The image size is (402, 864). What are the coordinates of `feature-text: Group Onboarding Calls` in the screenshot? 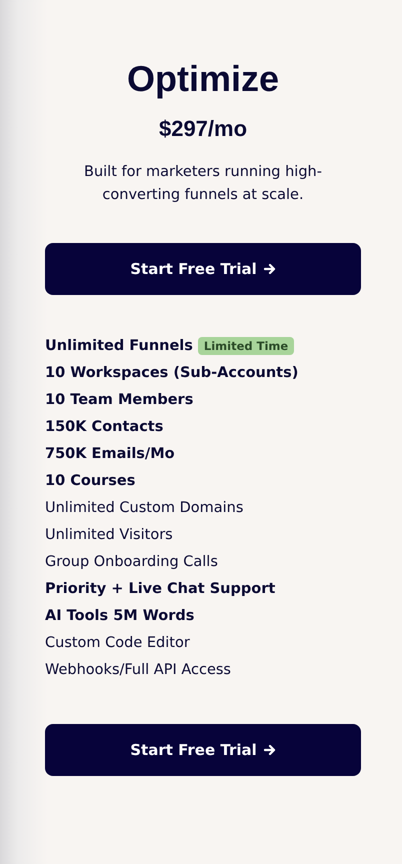 It's located at (131, 562).